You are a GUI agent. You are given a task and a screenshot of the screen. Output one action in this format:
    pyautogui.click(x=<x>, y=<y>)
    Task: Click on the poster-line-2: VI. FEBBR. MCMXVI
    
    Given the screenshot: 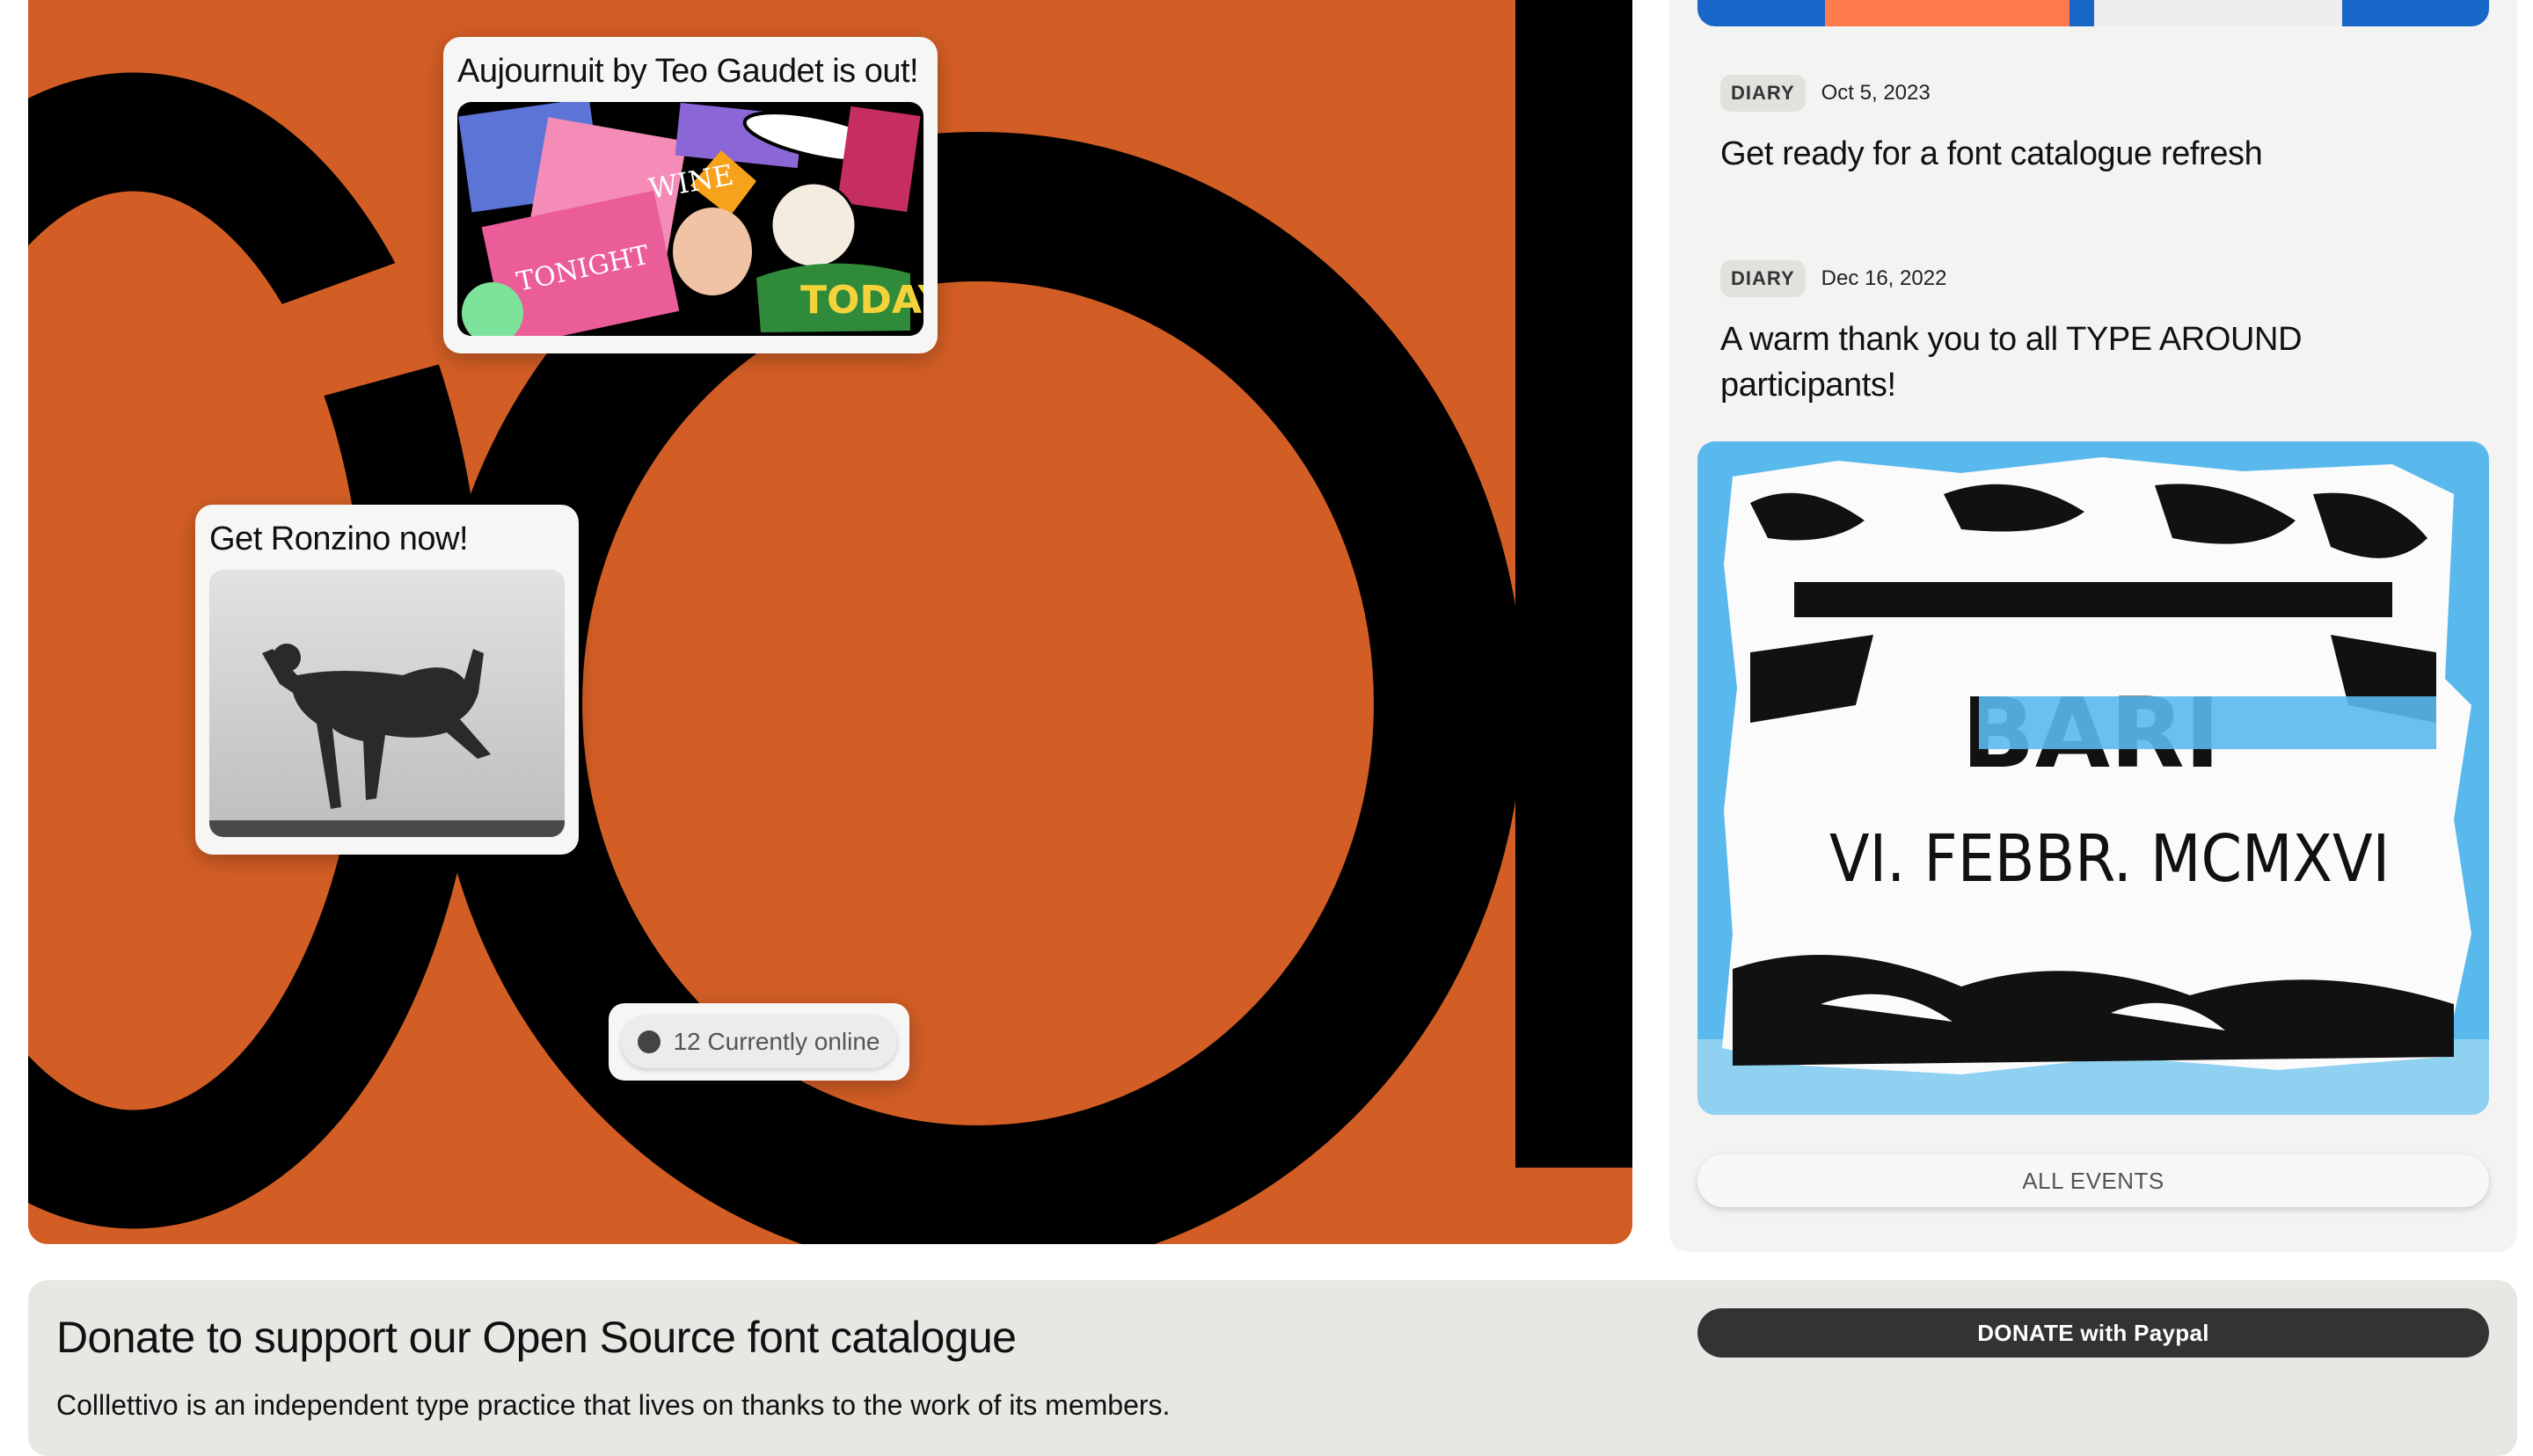 What is the action you would take?
    pyautogui.click(x=2109, y=859)
    